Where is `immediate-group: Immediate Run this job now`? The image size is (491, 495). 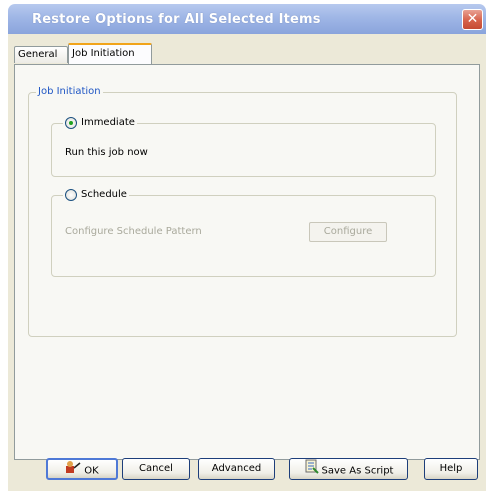 immediate-group: Immediate Run this job now is located at coordinates (243, 147).